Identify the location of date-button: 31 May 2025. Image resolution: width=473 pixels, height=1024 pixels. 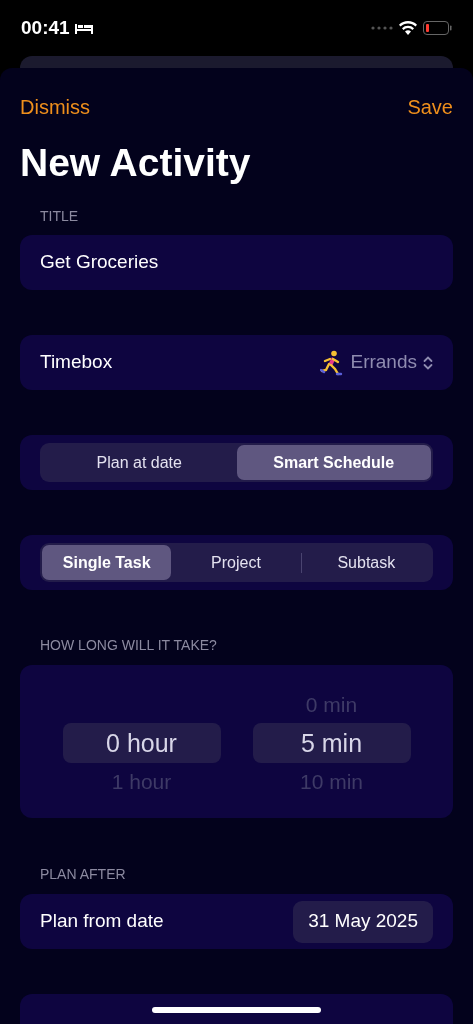
(363, 921).